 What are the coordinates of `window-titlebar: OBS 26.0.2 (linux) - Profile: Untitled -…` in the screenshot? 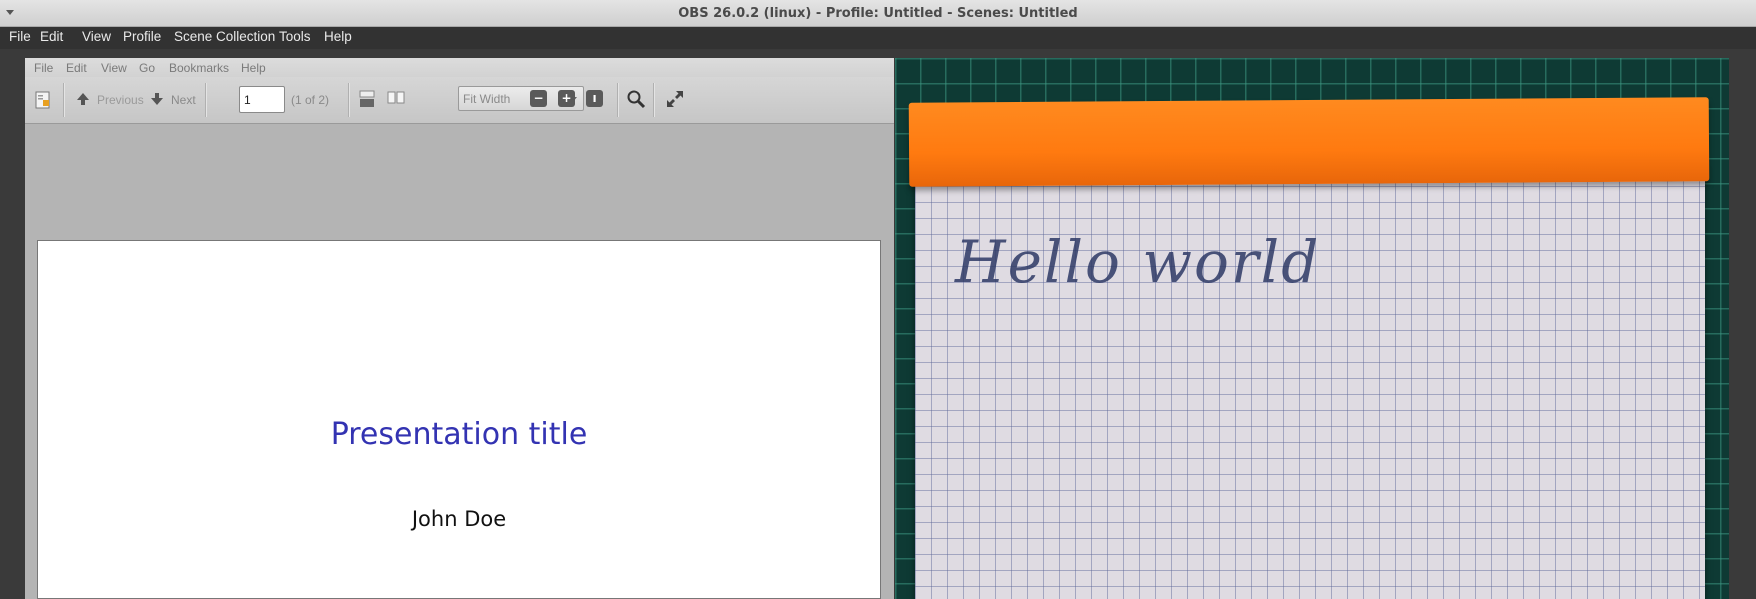 It's located at (878, 13).